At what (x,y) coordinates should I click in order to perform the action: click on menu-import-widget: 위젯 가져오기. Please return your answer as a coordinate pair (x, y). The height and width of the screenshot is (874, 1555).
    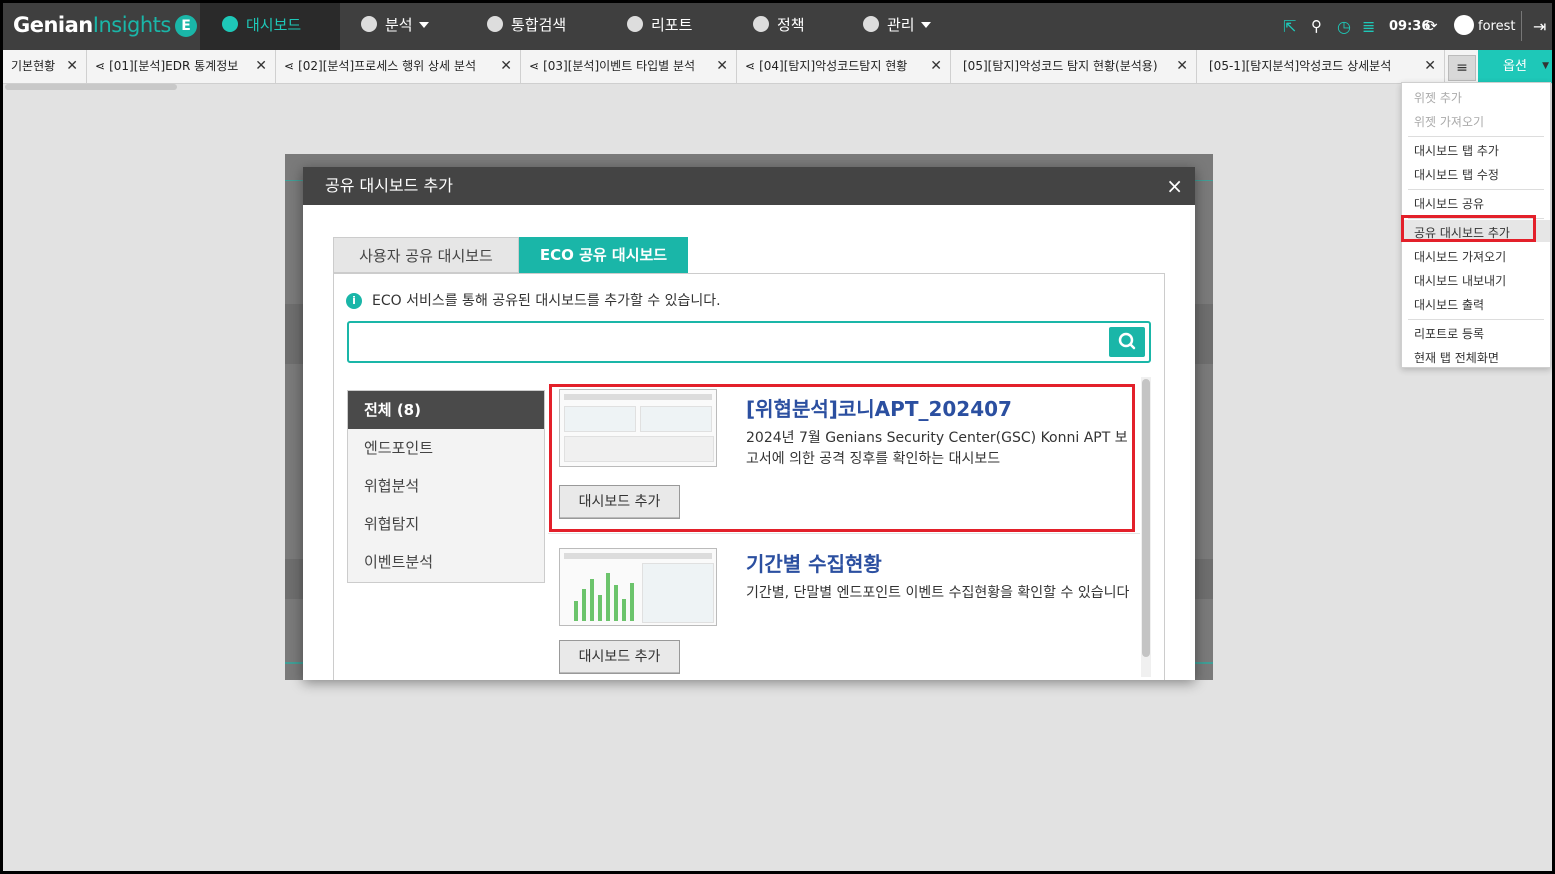
    Looking at the image, I should click on (1449, 121).